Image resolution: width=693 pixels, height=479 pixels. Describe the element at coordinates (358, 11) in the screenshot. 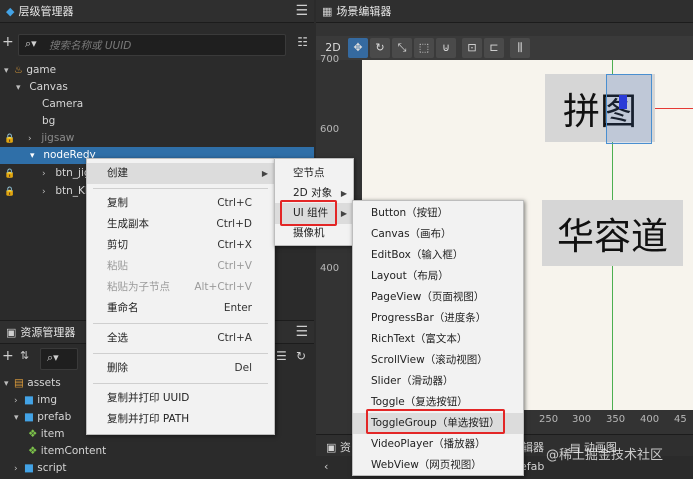

I see `tab-scene: ▦ 场景编辑器` at that location.